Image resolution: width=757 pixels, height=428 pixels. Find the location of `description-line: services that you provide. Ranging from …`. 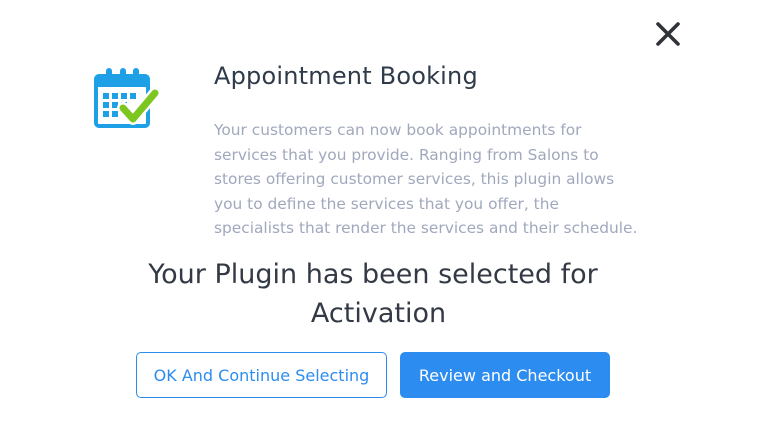

description-line: services that you provide. Ranging from … is located at coordinates (406, 154).